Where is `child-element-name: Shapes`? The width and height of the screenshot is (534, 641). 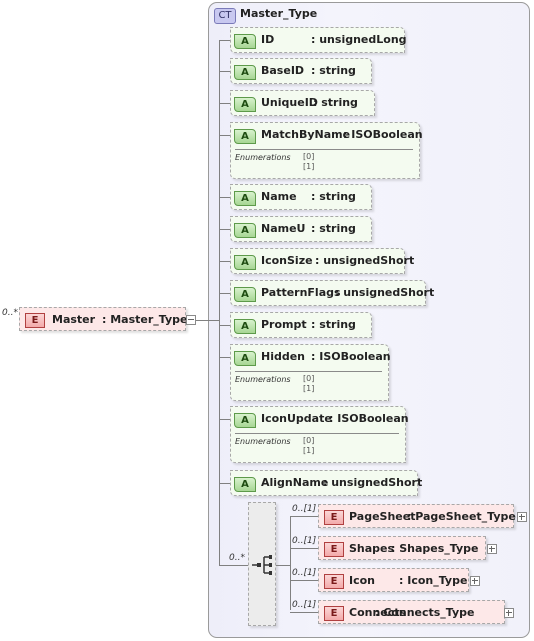
child-element-name: Shapes is located at coordinates (372, 548).